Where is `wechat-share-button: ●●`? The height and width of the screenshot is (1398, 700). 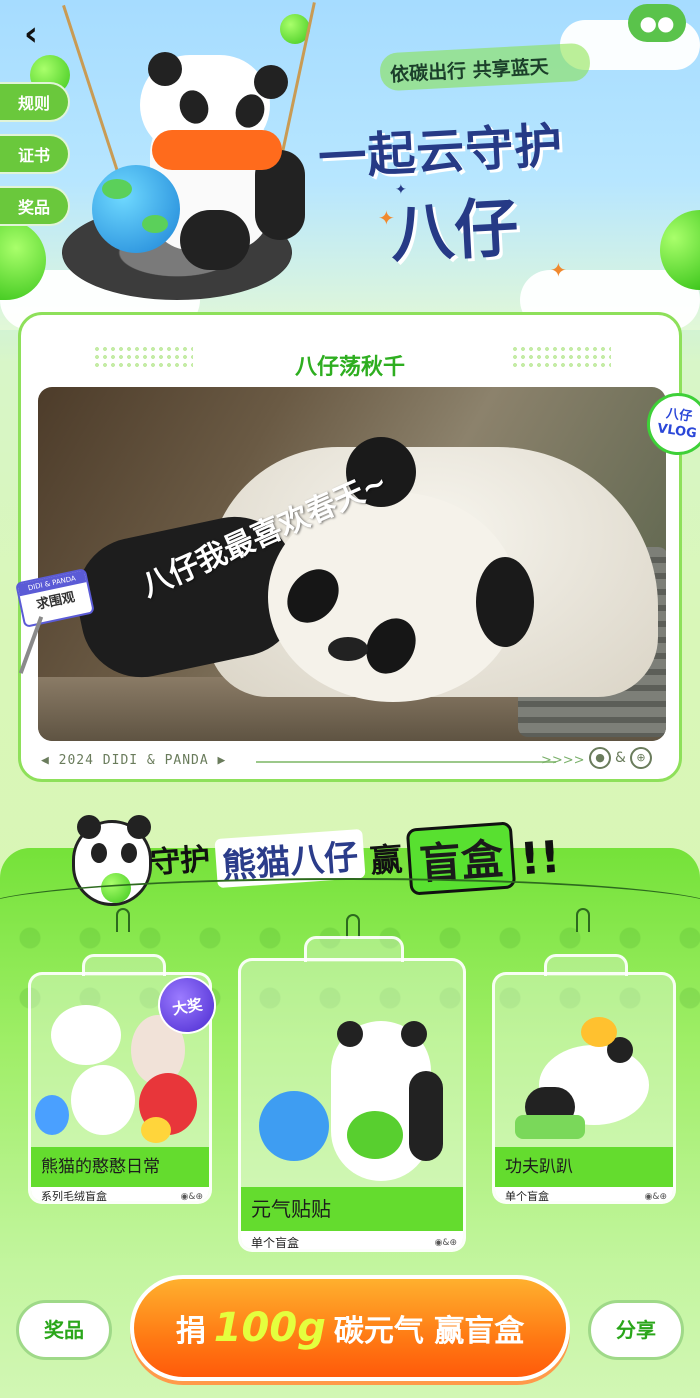
wechat-share-button: ●● is located at coordinates (657, 23).